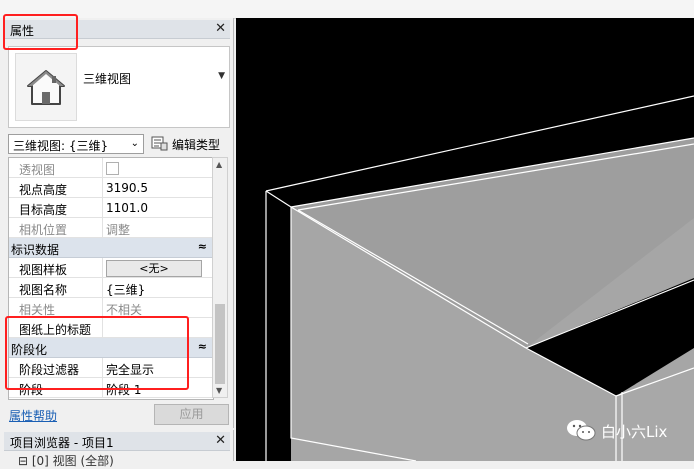 This screenshot has width=694, height=469. Describe the element at coordinates (219, 164) in the screenshot. I see `scroll-up-icon: ▲` at that location.